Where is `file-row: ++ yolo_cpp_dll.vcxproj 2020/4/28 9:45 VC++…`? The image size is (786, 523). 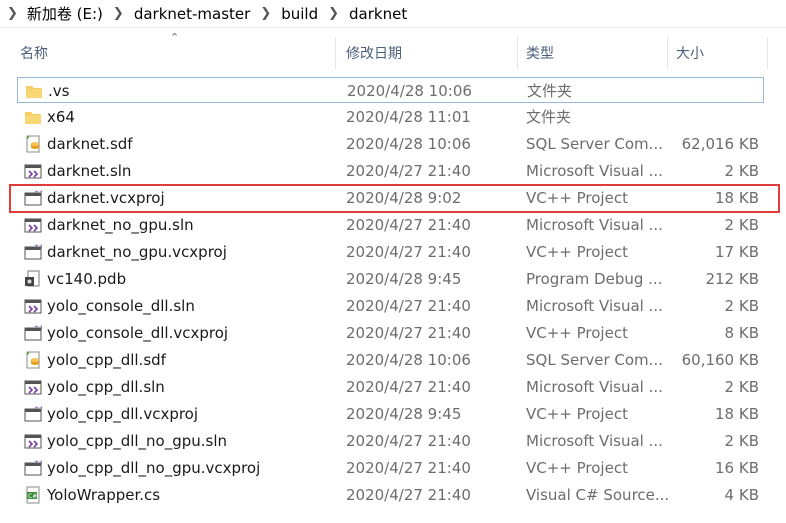 file-row: ++ yolo_cpp_dll.vcxproj 2020/4/28 9:45 VC++… is located at coordinates (390, 414).